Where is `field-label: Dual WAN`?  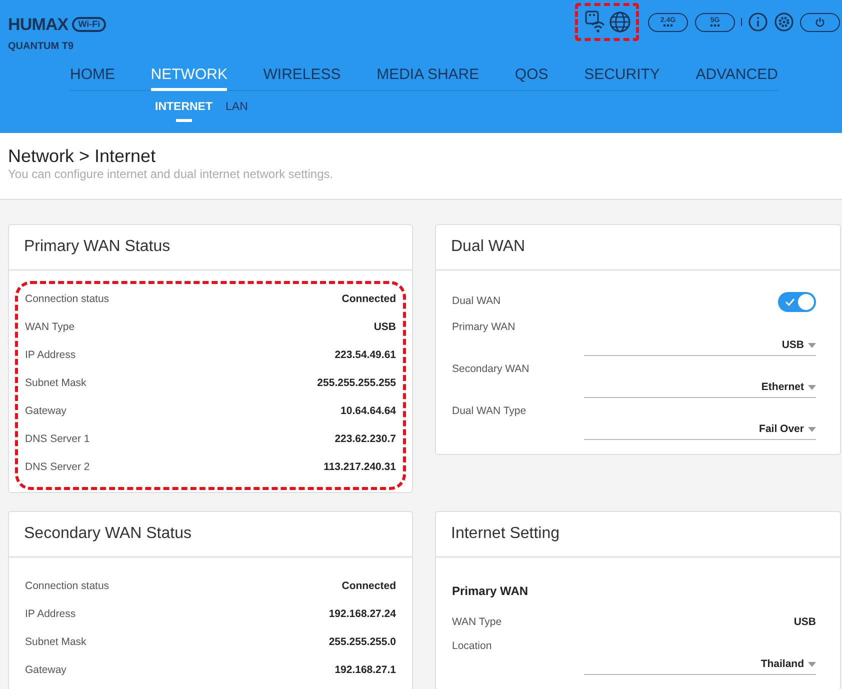 field-label: Dual WAN is located at coordinates (476, 302).